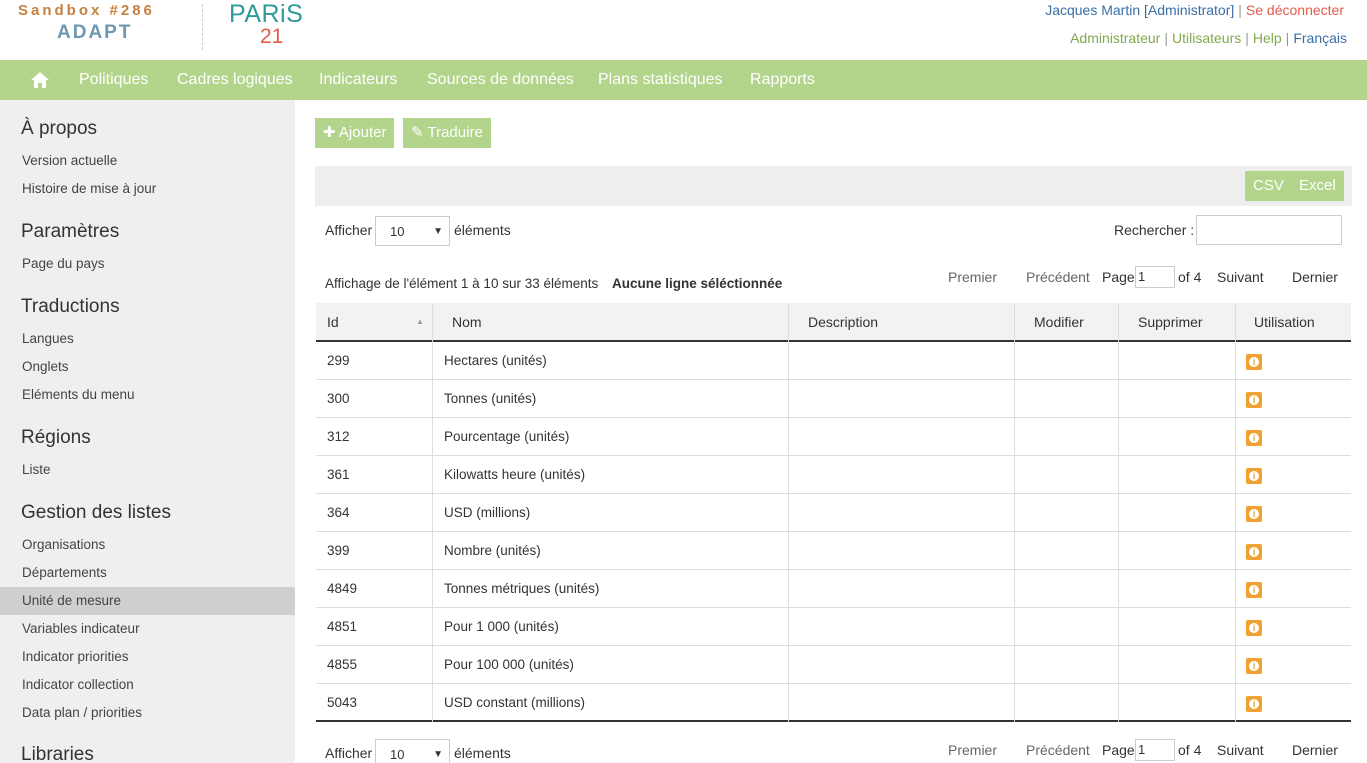 The height and width of the screenshot is (763, 1367). Describe the element at coordinates (1293, 322) in the screenshot. I see `column-header-utilisation: Utilisation` at that location.